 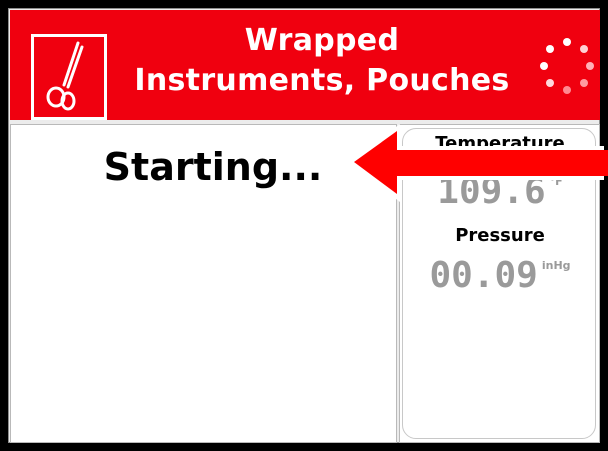 What do you see at coordinates (556, 181) in the screenshot?
I see `temperature-unit: °F` at bounding box center [556, 181].